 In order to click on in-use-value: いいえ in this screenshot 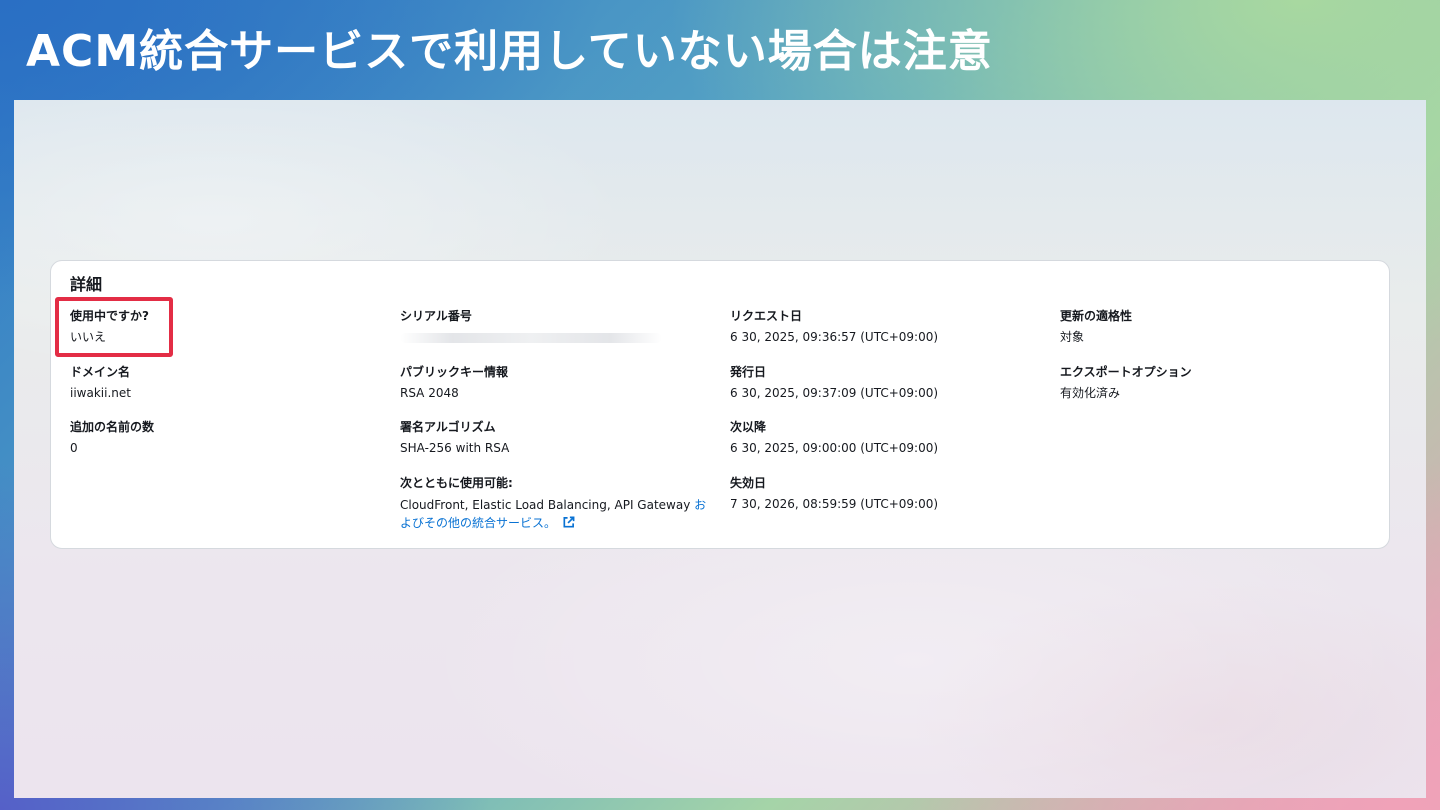, I will do `click(88, 337)`.